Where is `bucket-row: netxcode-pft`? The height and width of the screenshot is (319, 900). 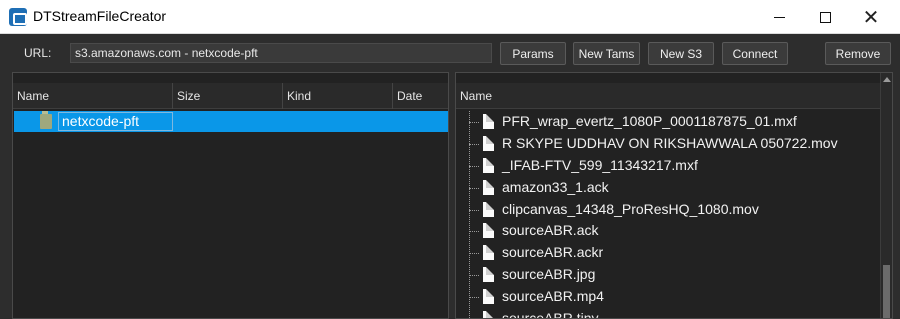
bucket-row: netxcode-pft is located at coordinates (231, 121).